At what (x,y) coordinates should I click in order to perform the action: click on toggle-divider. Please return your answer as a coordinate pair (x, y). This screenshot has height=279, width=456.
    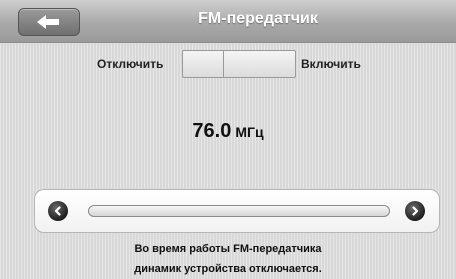
    Looking at the image, I should click on (223, 64).